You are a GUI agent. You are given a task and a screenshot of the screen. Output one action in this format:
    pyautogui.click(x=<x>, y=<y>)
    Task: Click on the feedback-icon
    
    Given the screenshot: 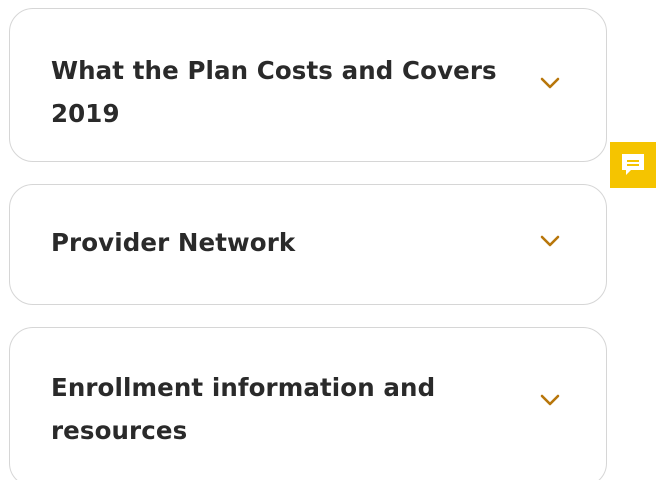 What is the action you would take?
    pyautogui.click(x=633, y=165)
    